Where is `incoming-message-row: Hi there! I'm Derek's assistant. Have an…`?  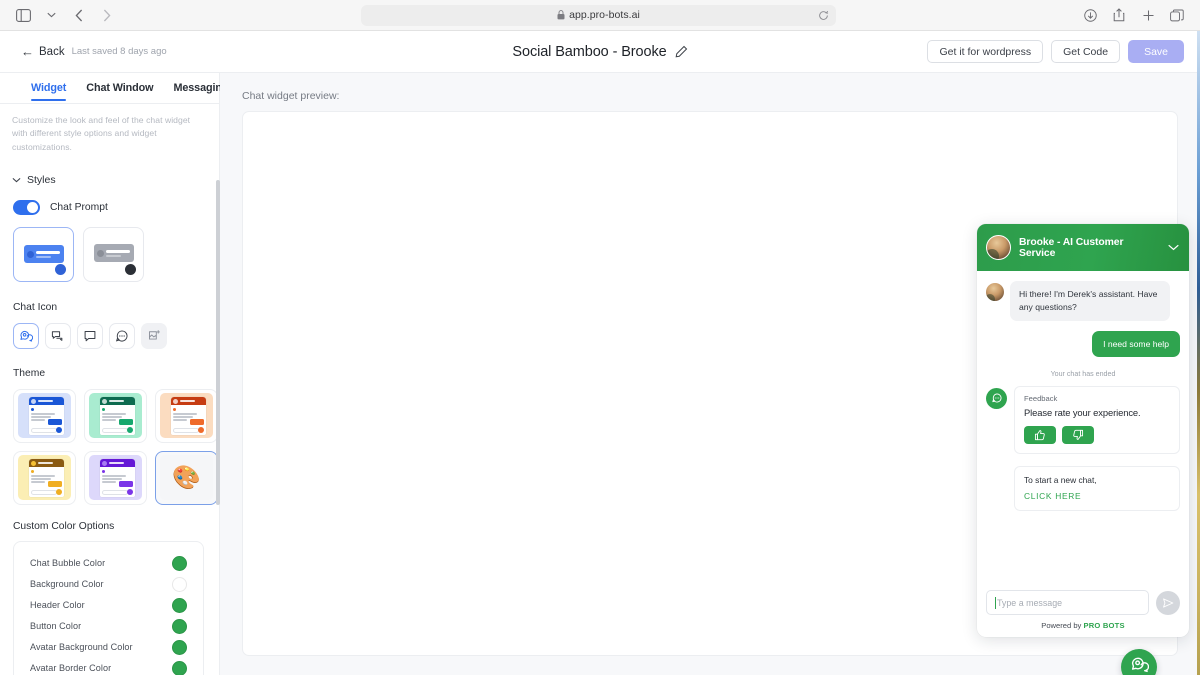 incoming-message-row: Hi there! I'm Derek's assistant. Have an… is located at coordinates (1083, 301).